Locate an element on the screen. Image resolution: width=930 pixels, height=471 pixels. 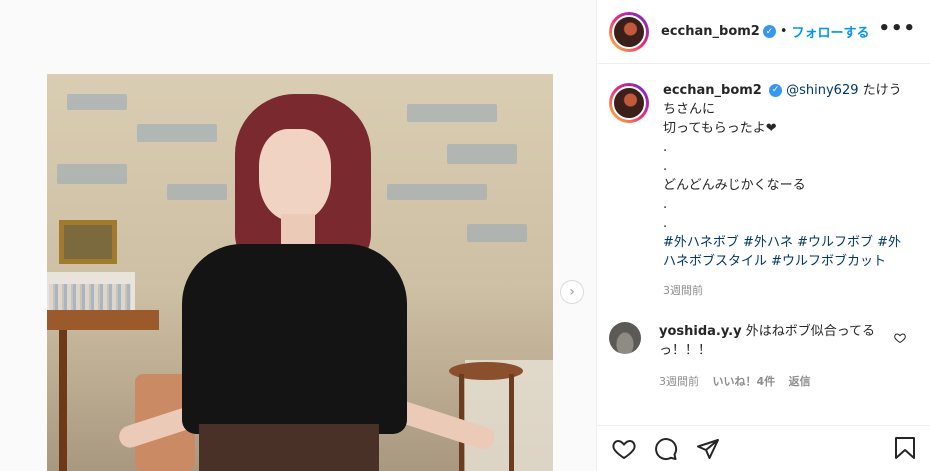
hashtag-link: #ウルフボブ is located at coordinates (835, 242).